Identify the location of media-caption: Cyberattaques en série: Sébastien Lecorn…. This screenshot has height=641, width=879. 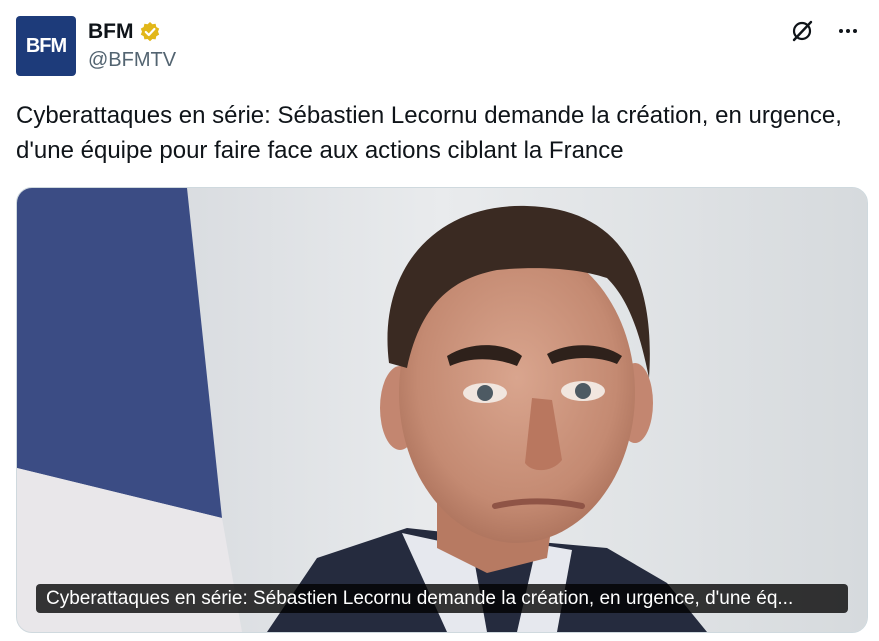
(442, 598).